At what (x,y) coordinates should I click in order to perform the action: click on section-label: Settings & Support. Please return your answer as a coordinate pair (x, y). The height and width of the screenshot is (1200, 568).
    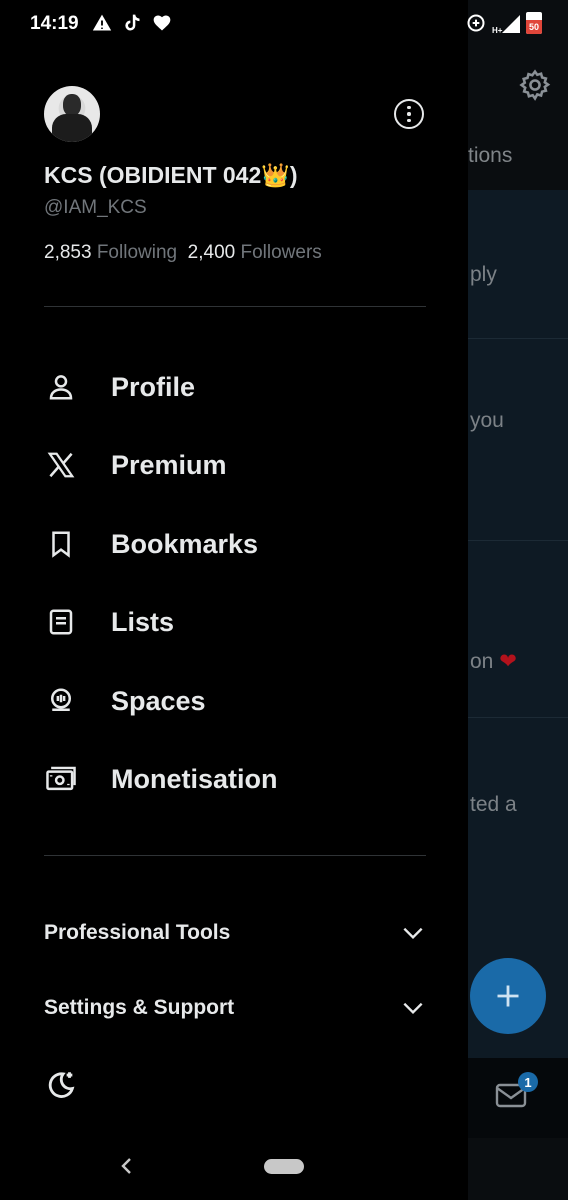
    Looking at the image, I should click on (139, 1007).